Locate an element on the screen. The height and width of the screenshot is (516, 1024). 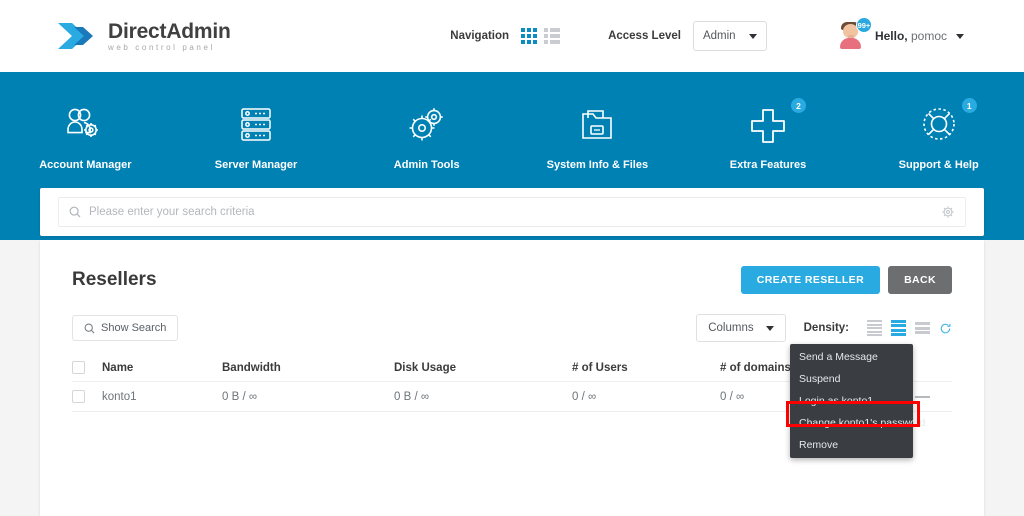
global-search-field is located at coordinates (512, 212).